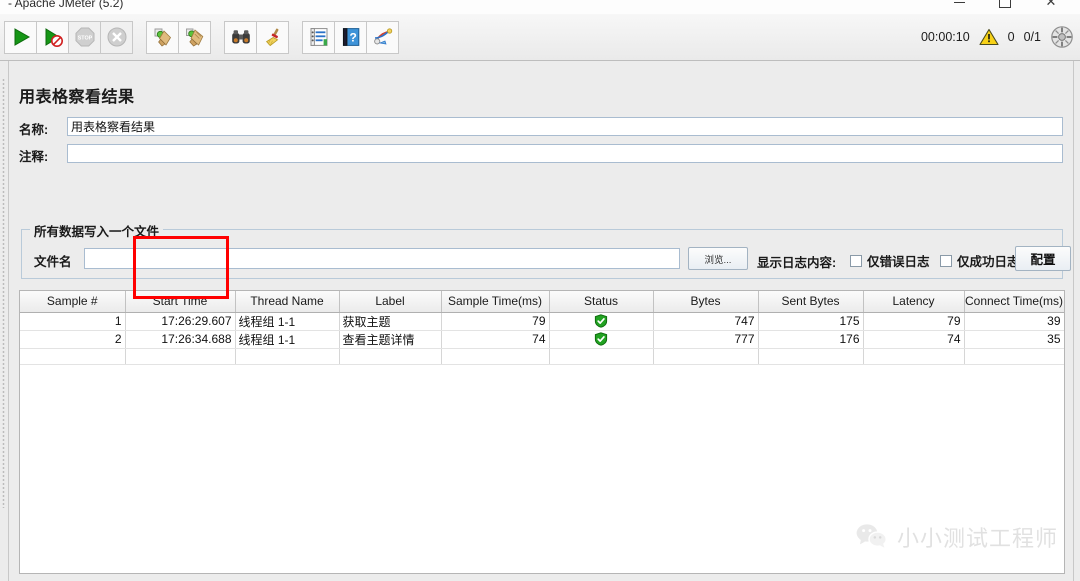 The image size is (1080, 581). Describe the element at coordinates (97, 230) in the screenshot. I see `file-group-title: 所有数据写入一个文件` at that location.